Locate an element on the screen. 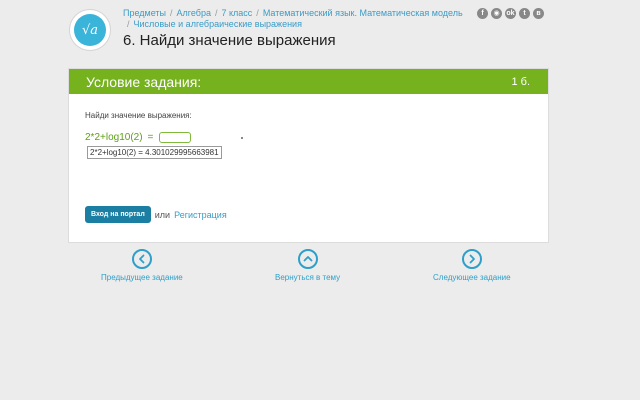 The width and height of the screenshot is (640, 400). breadcrumb-subtopic: Числовые и алгебраические выражения is located at coordinates (218, 24).